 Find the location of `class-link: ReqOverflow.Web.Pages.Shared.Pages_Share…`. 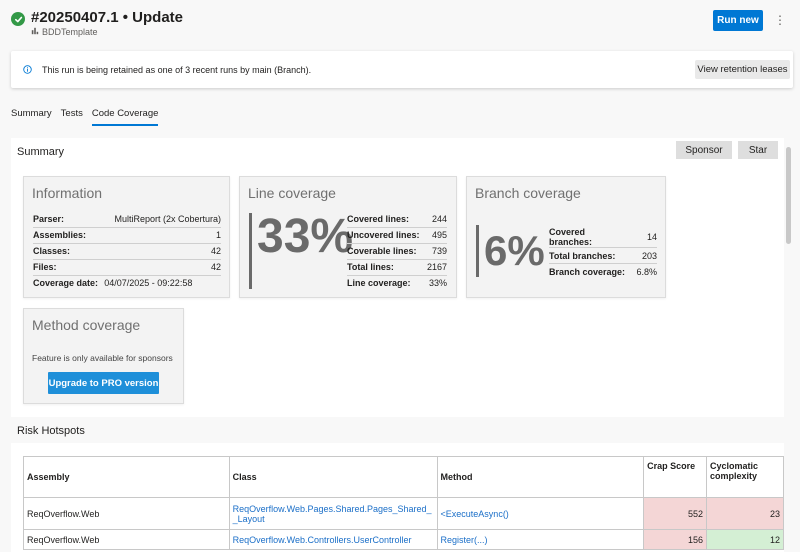

class-link: ReqOverflow.Web.Pages.Shared.Pages_Share… is located at coordinates (332, 514).